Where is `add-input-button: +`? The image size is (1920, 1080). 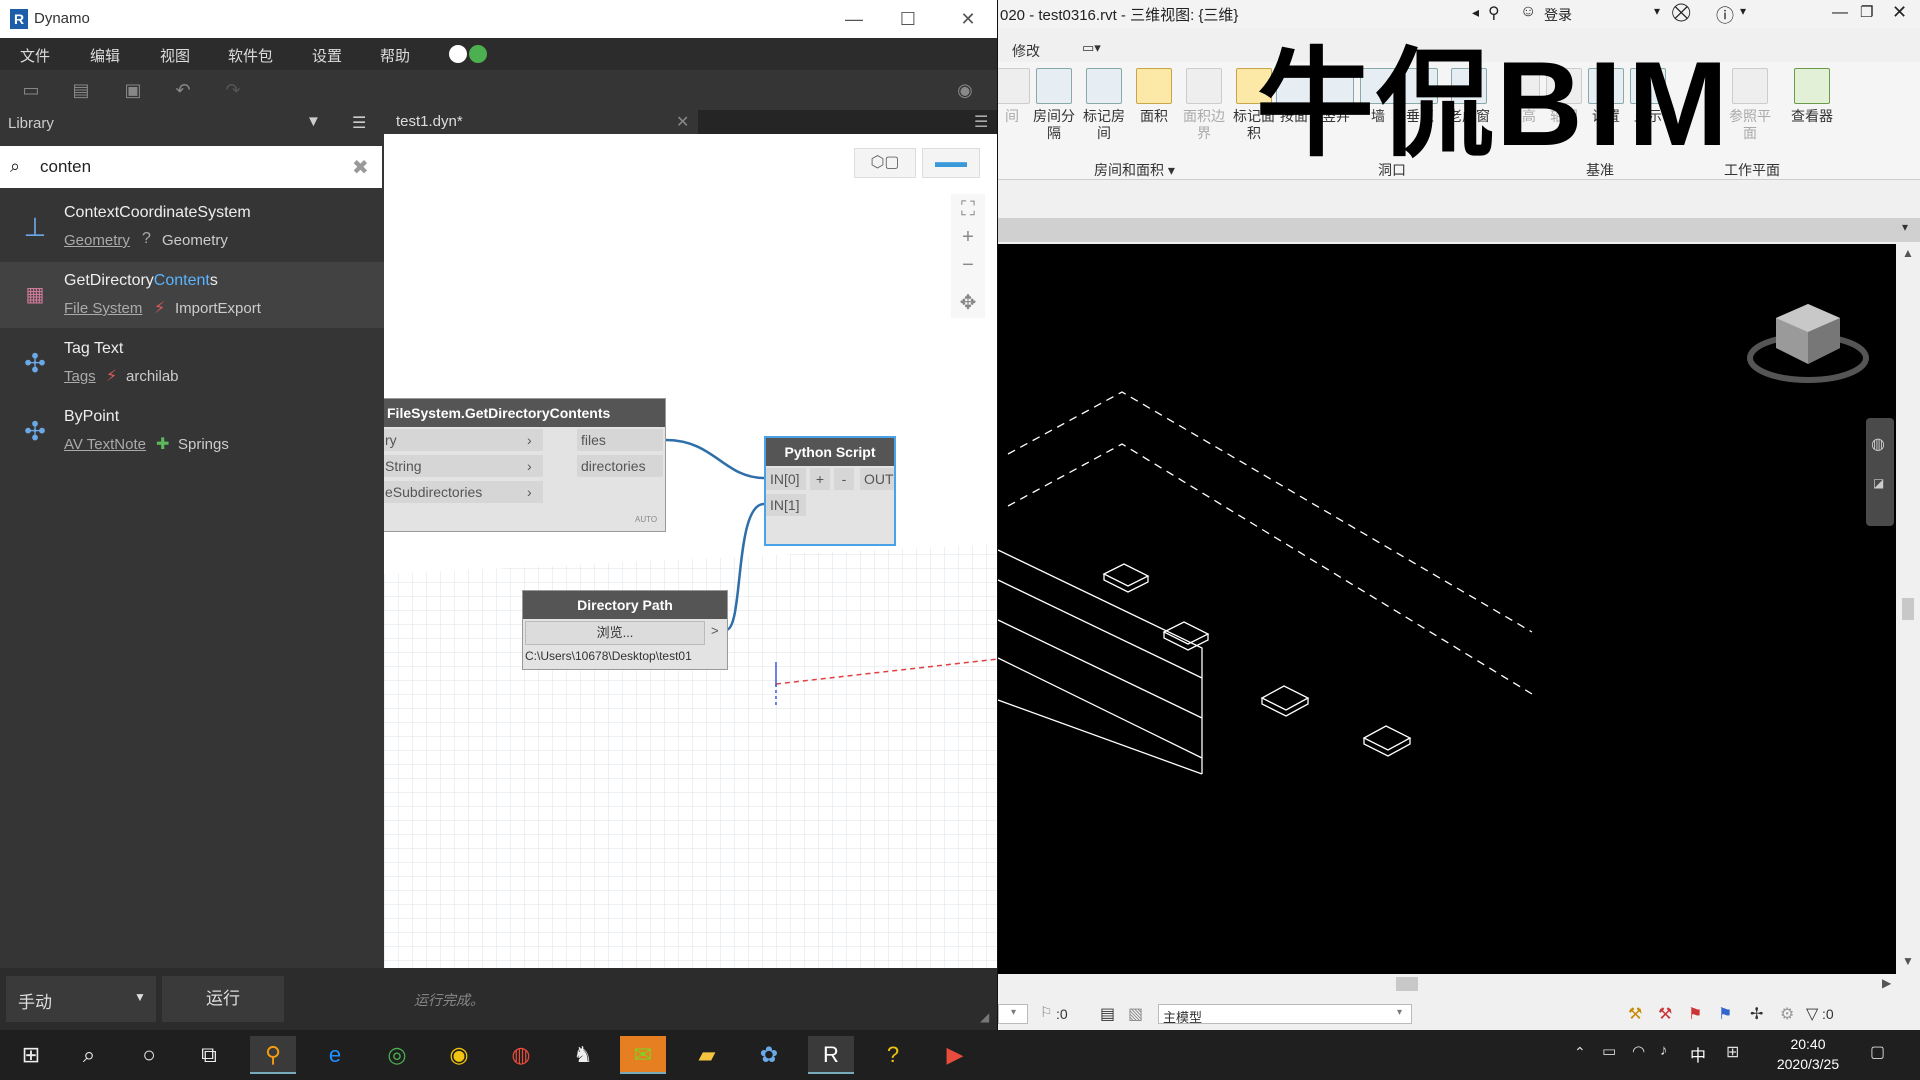
add-input-button: + is located at coordinates (820, 479).